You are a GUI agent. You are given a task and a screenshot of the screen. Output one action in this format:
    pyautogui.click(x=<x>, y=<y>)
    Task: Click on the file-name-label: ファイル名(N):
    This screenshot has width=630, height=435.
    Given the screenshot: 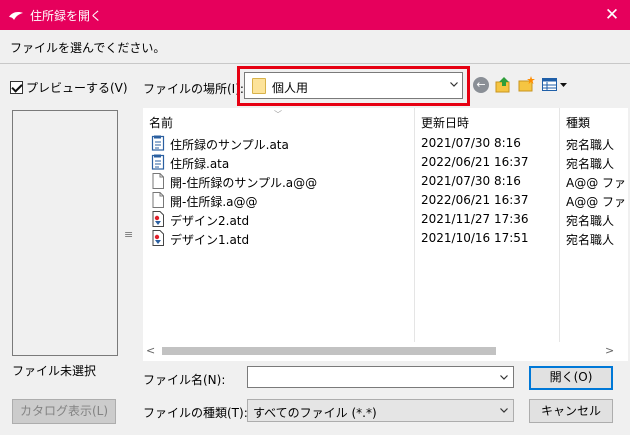 What is the action you would take?
    pyautogui.click(x=184, y=380)
    